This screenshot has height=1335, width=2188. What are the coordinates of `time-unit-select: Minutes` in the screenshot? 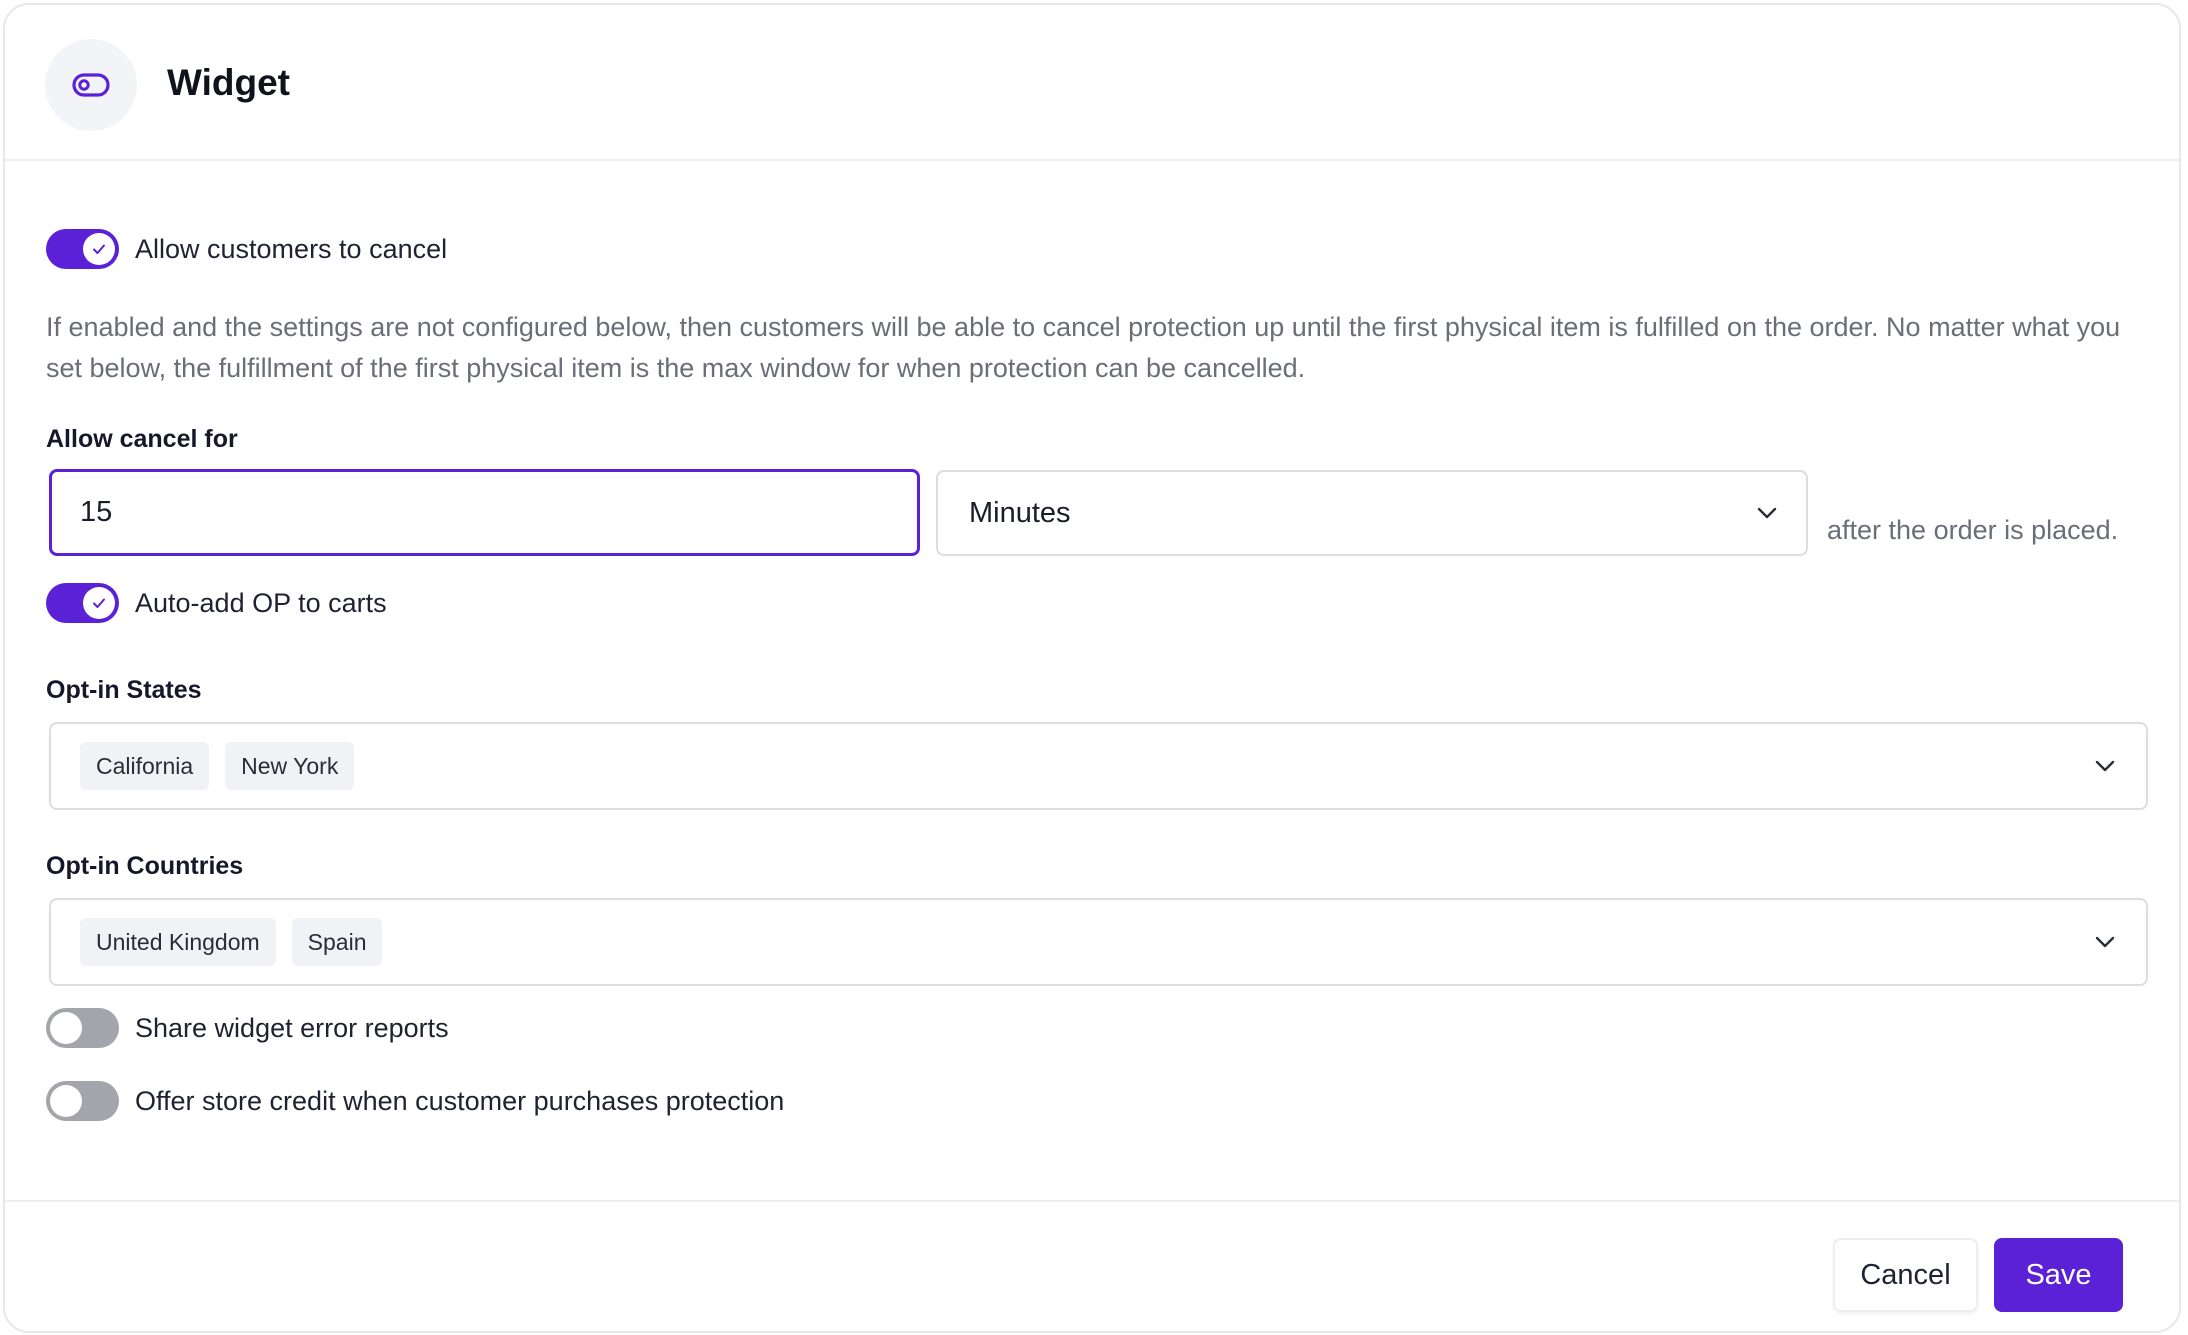 It's located at (1372, 513).